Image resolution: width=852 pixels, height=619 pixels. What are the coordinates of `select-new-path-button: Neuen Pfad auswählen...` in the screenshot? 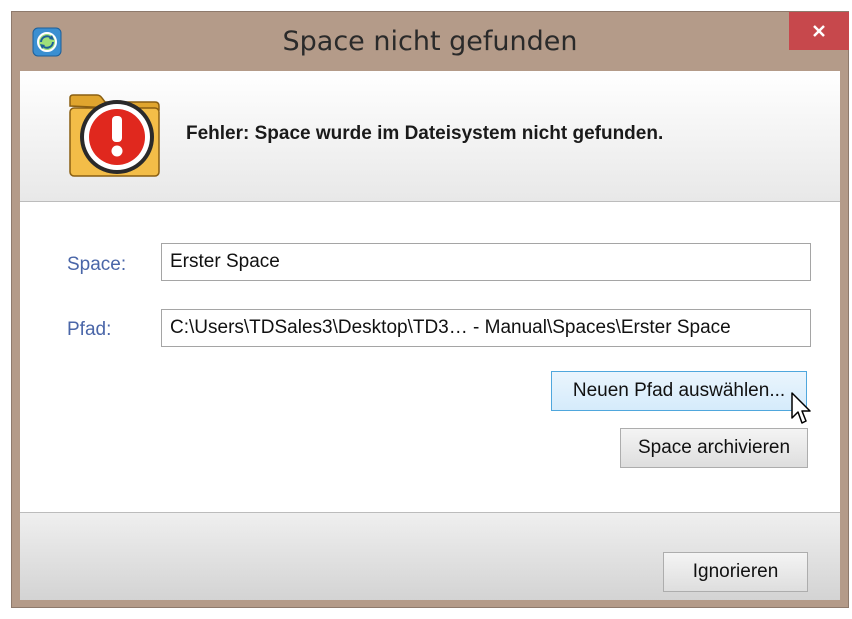 It's located at (679, 391).